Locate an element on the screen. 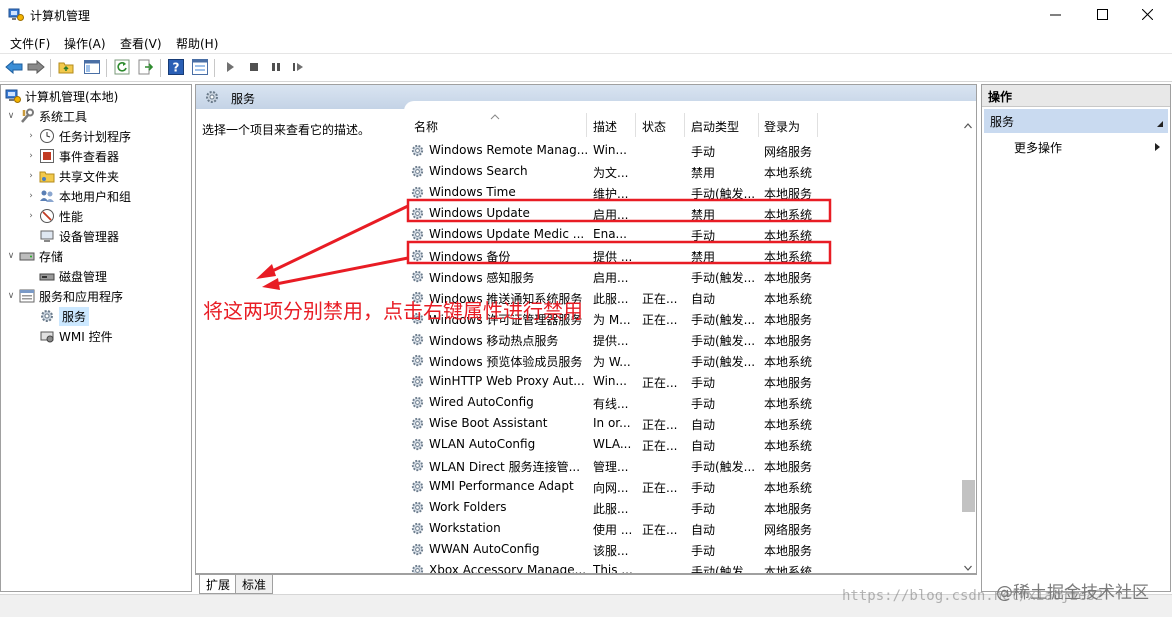  tree-item-storage: ∨ 存储 is located at coordinates (34, 256).